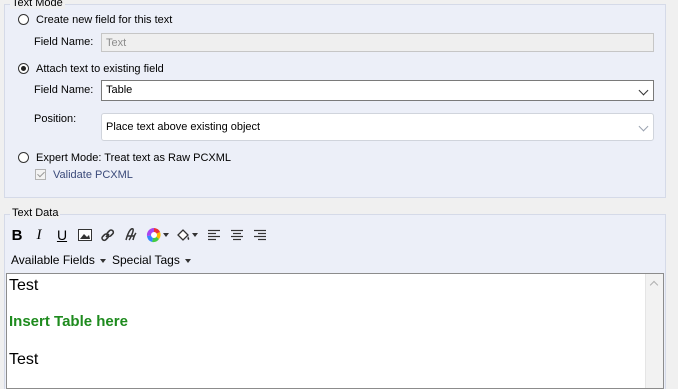 This screenshot has width=678, height=389. What do you see at coordinates (133, 158) in the screenshot?
I see `expert-mode-label: Expert Mode: Treat text as Raw PCXML` at bounding box center [133, 158].